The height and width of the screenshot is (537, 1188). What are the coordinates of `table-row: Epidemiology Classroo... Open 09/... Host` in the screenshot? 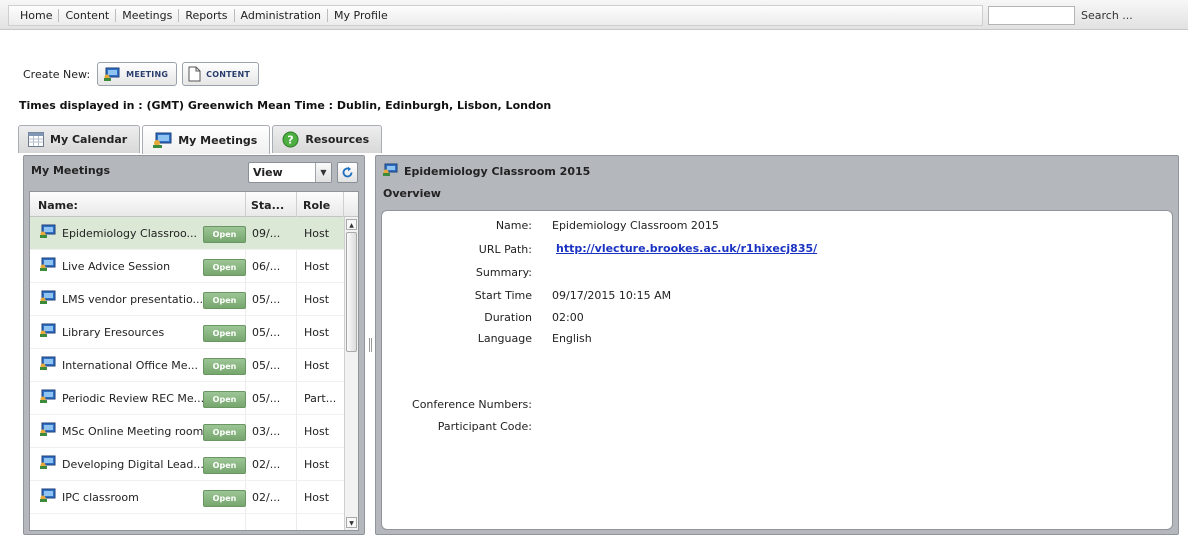 It's located at (187, 233).